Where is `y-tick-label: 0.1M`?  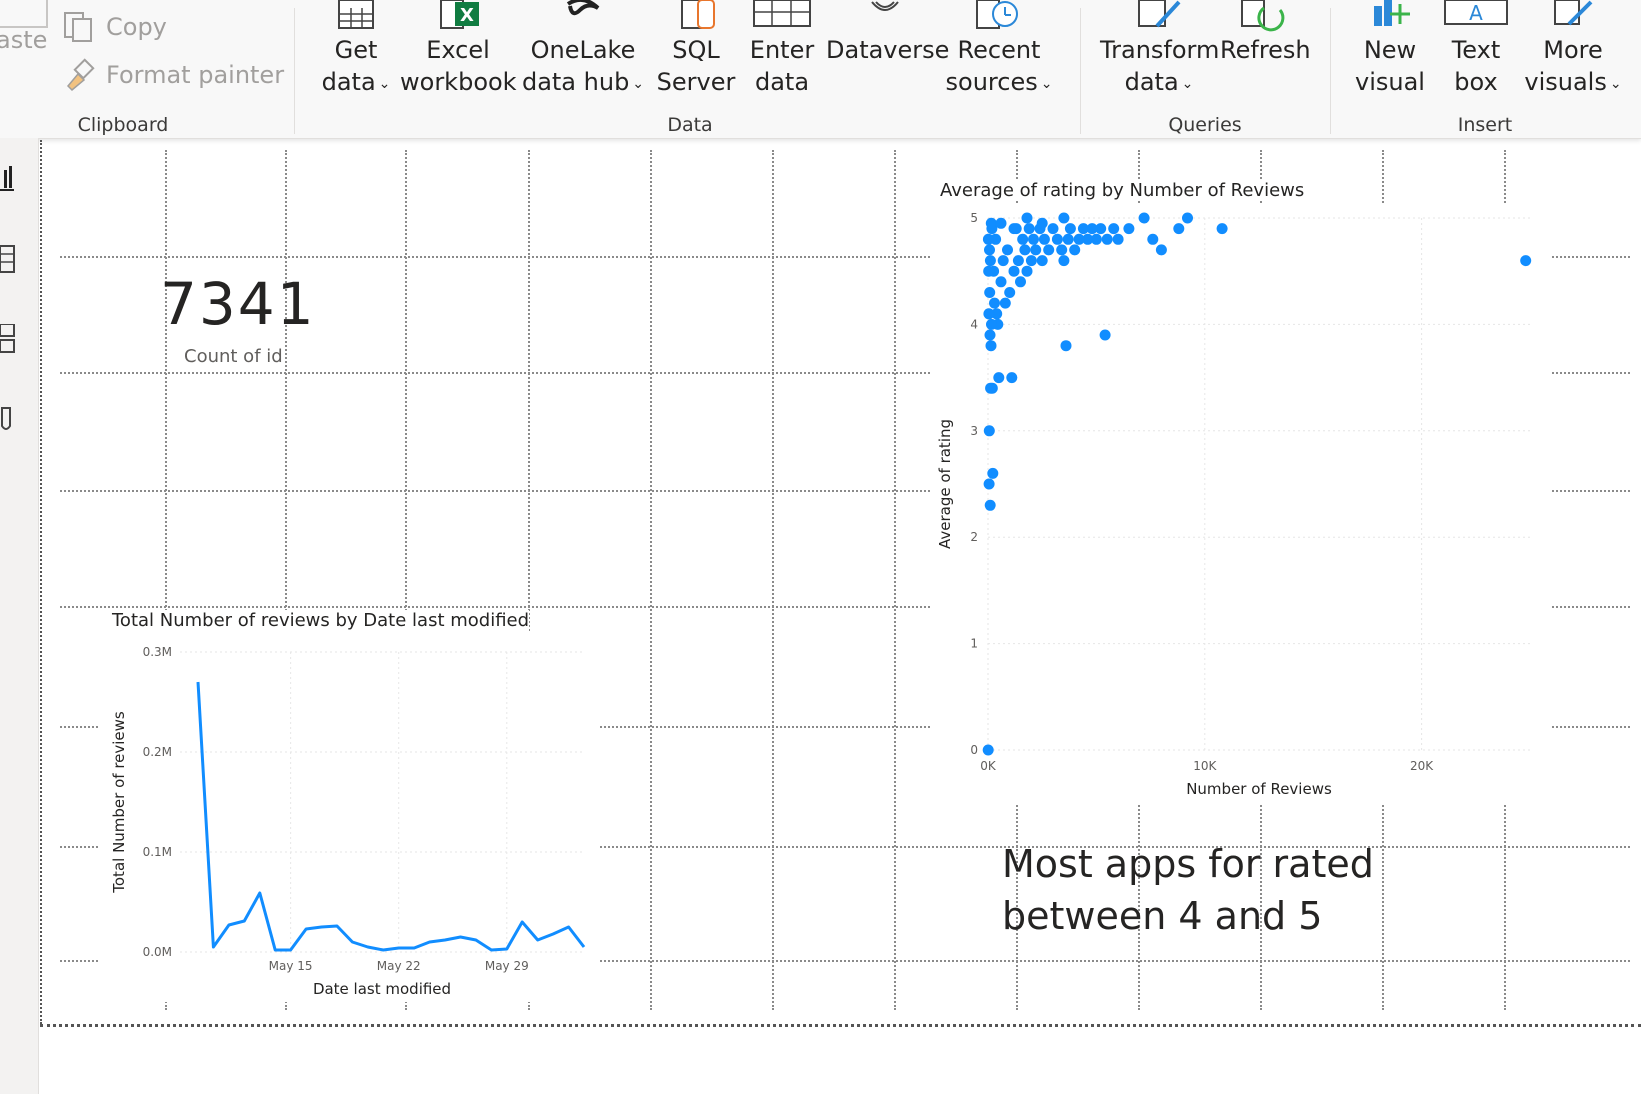 y-tick-label: 0.1M is located at coordinates (157, 852).